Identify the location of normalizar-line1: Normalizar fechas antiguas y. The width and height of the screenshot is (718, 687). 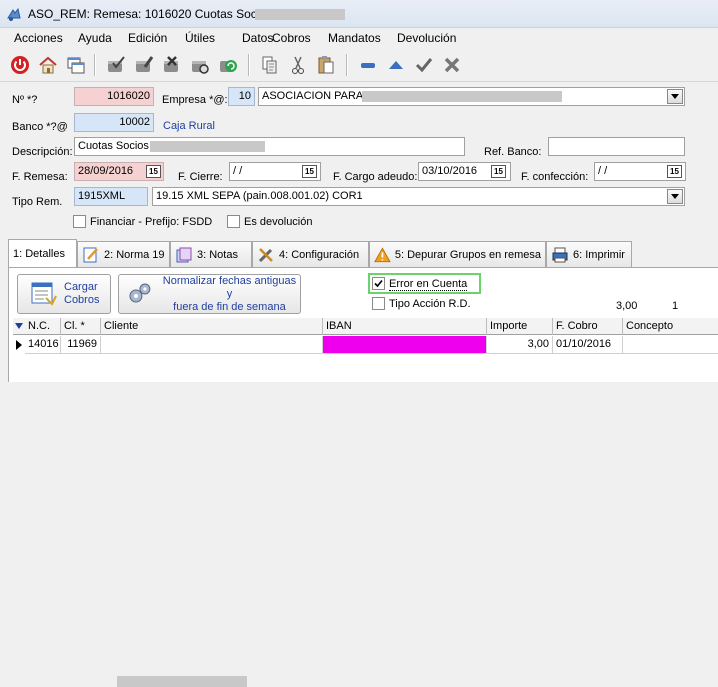
(229, 287).